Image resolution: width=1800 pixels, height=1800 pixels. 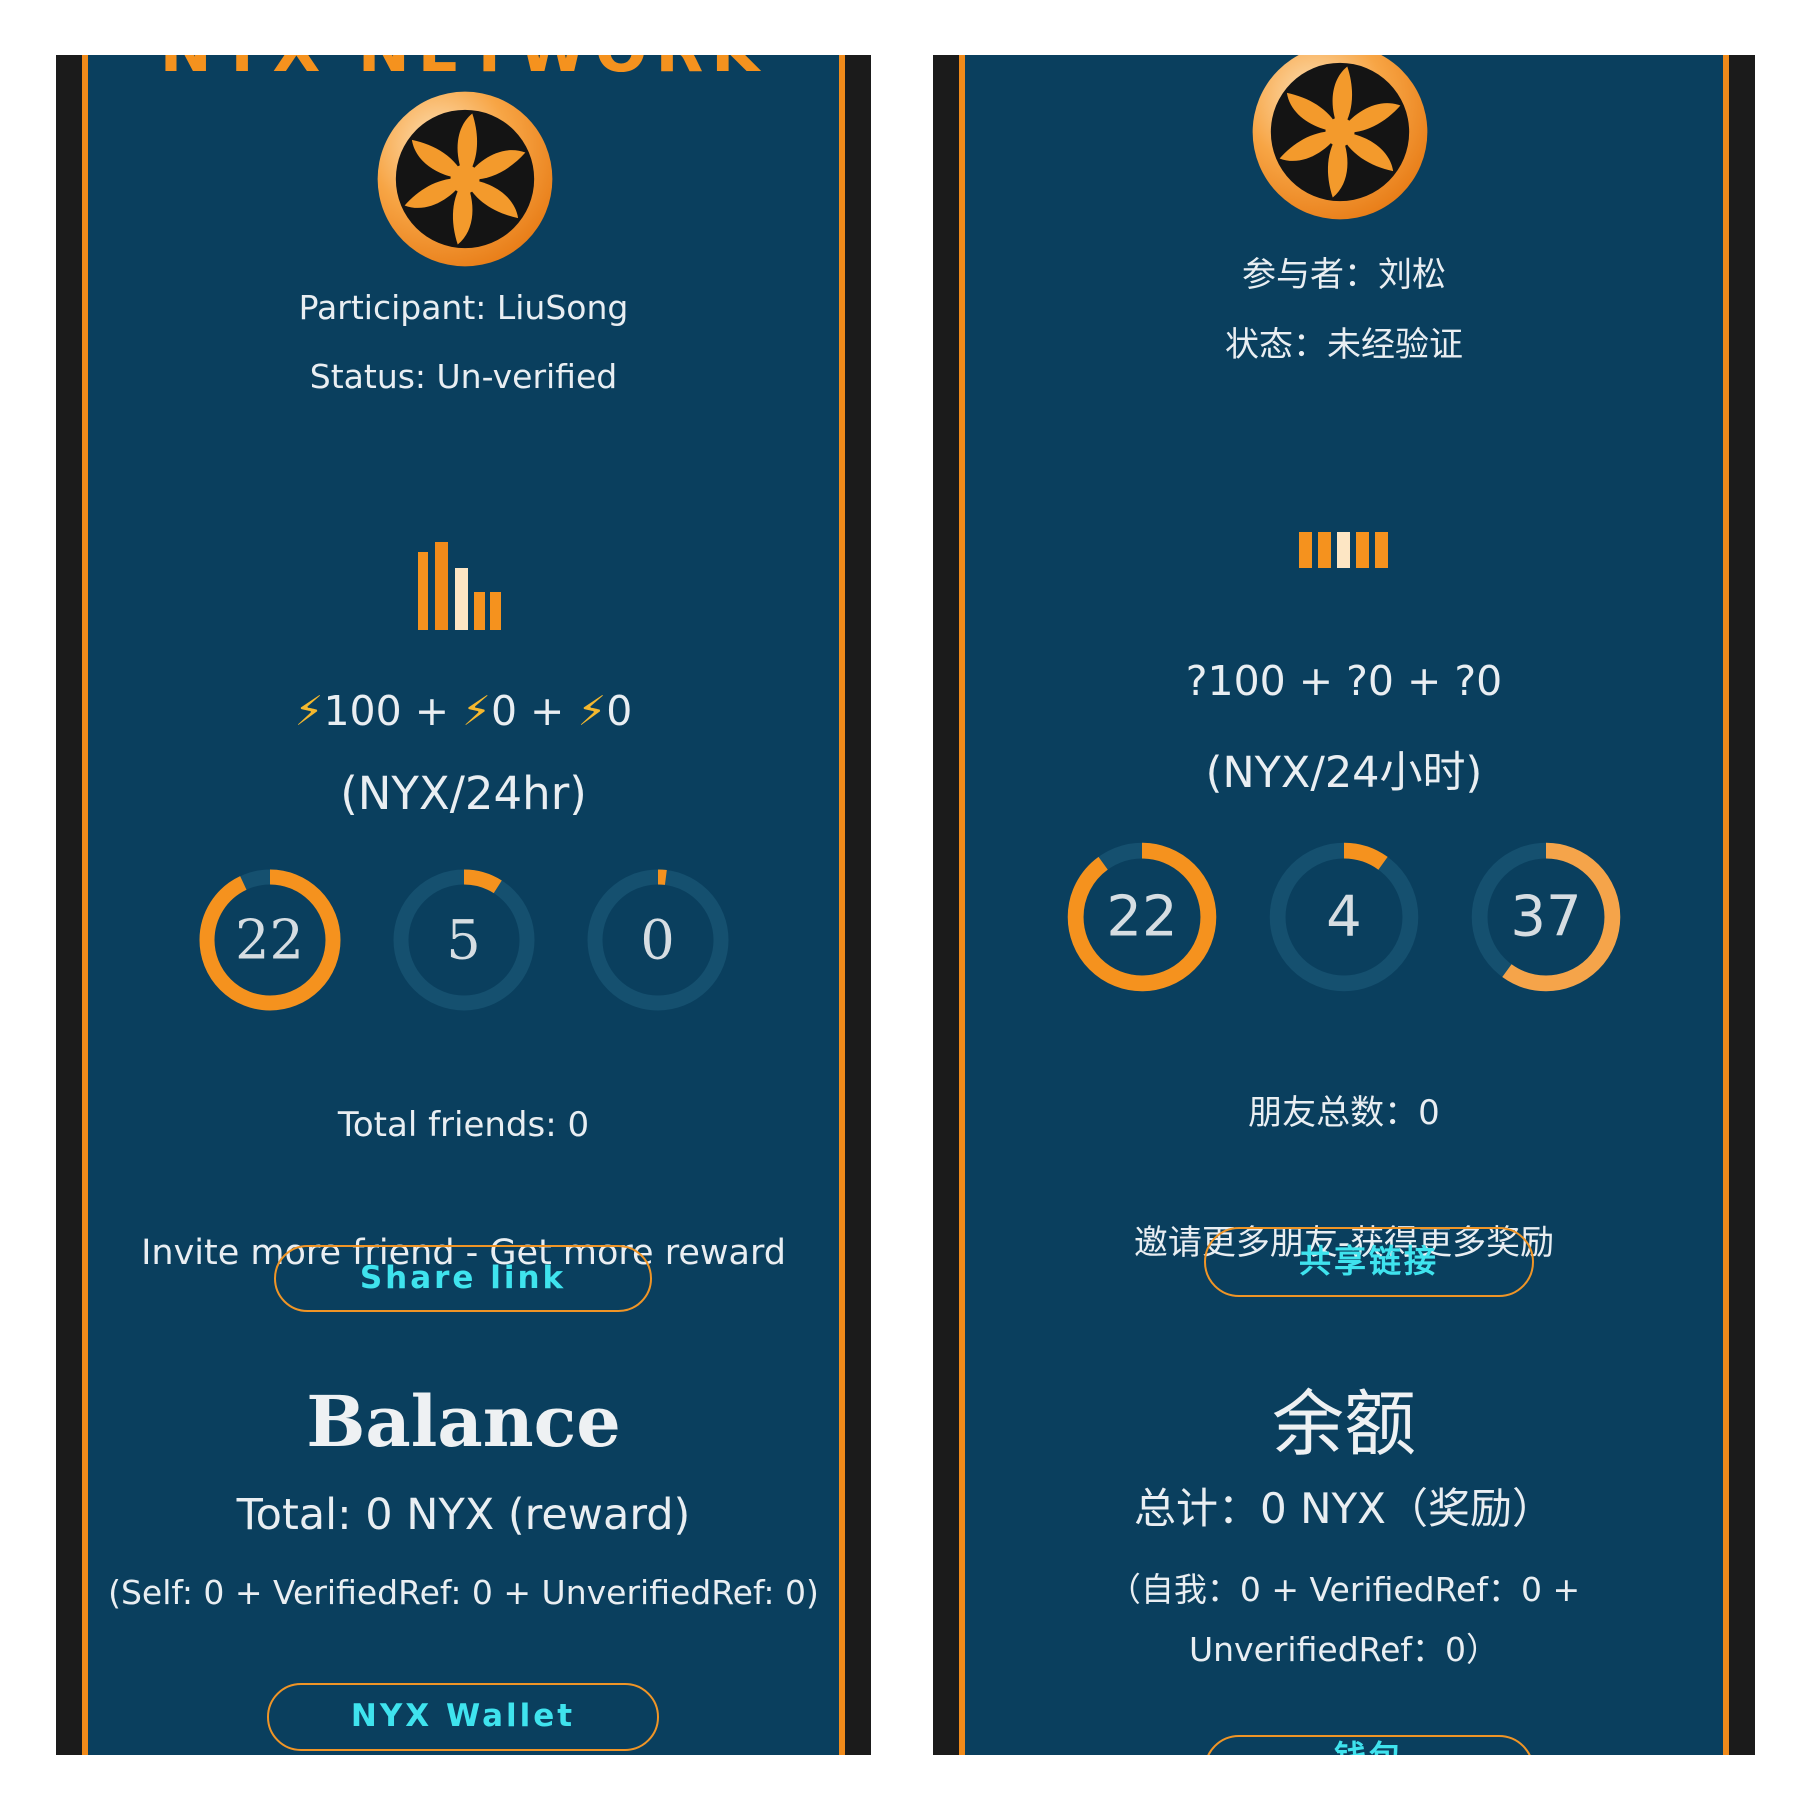 What do you see at coordinates (1344, 1508) in the screenshot?
I see `balance-total: 总计：0 NYX（奖励）` at bounding box center [1344, 1508].